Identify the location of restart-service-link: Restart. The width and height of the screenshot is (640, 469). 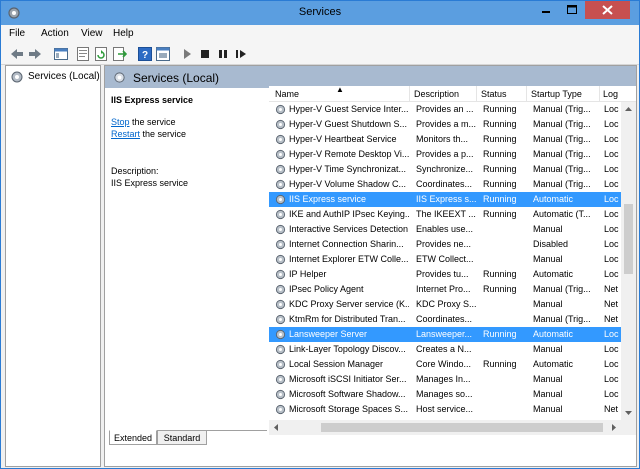
(125, 134).